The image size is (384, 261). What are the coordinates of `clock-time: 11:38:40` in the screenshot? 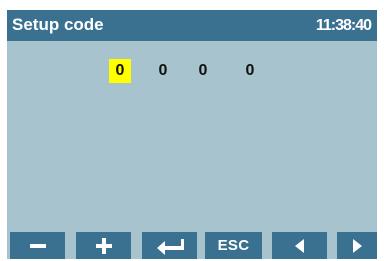 It's located at (343, 25).